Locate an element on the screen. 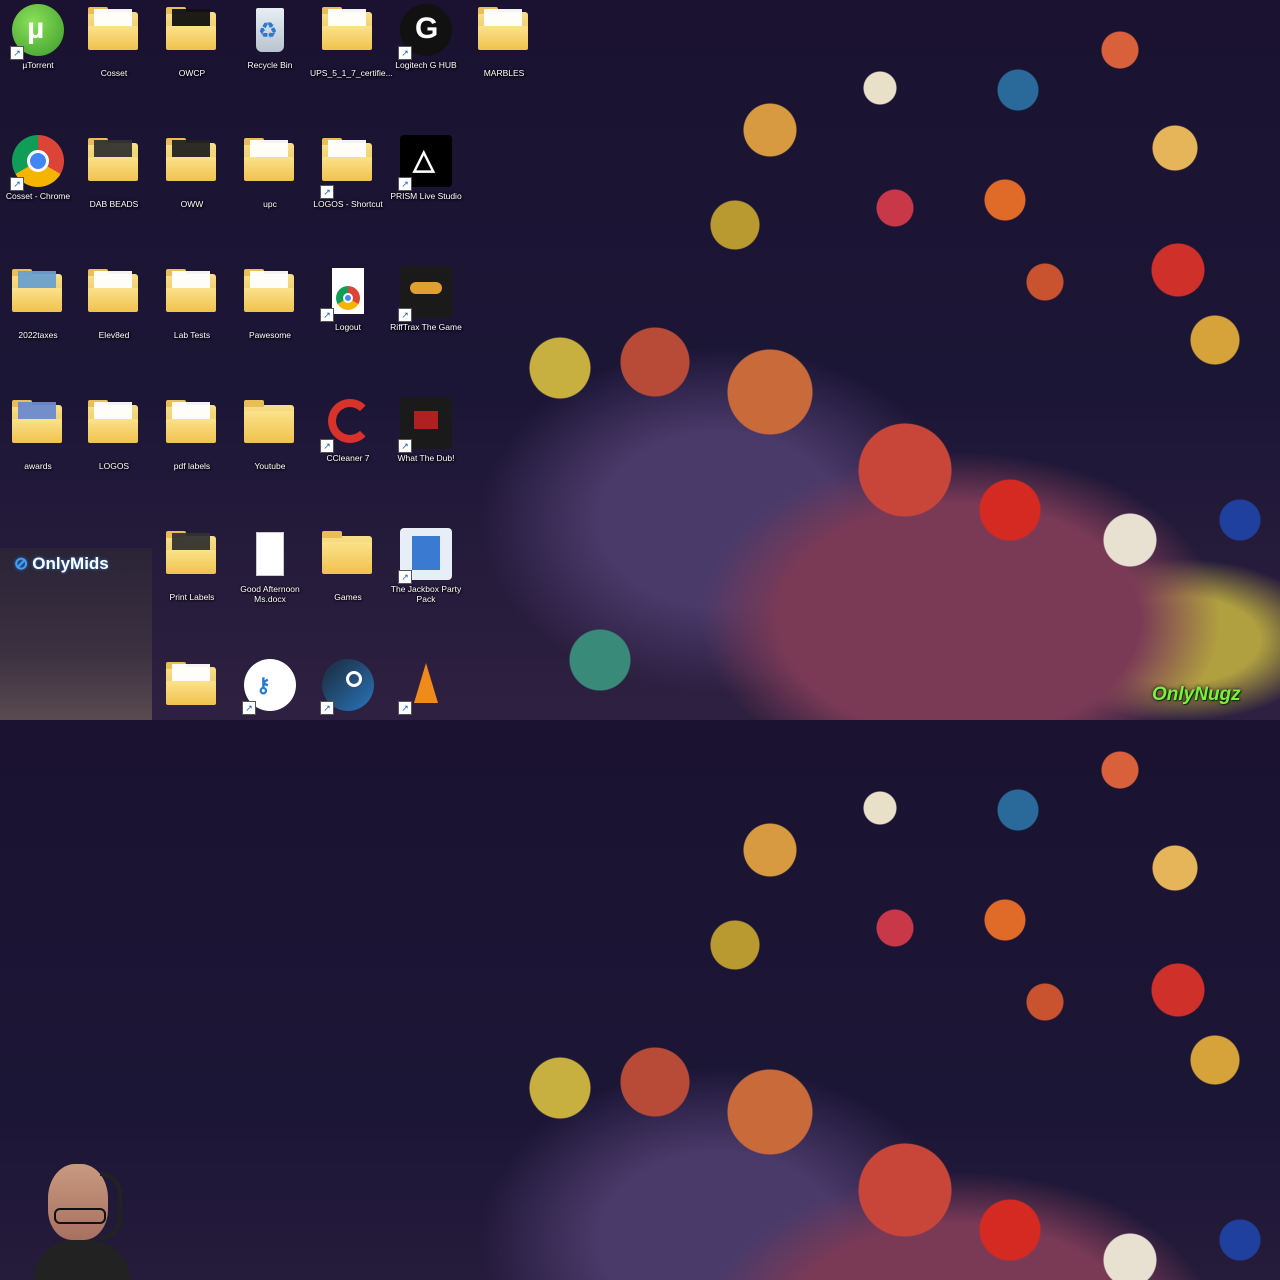 The image size is (1280, 1280). desktop-icon-logos: LOGOS is located at coordinates (114, 434).